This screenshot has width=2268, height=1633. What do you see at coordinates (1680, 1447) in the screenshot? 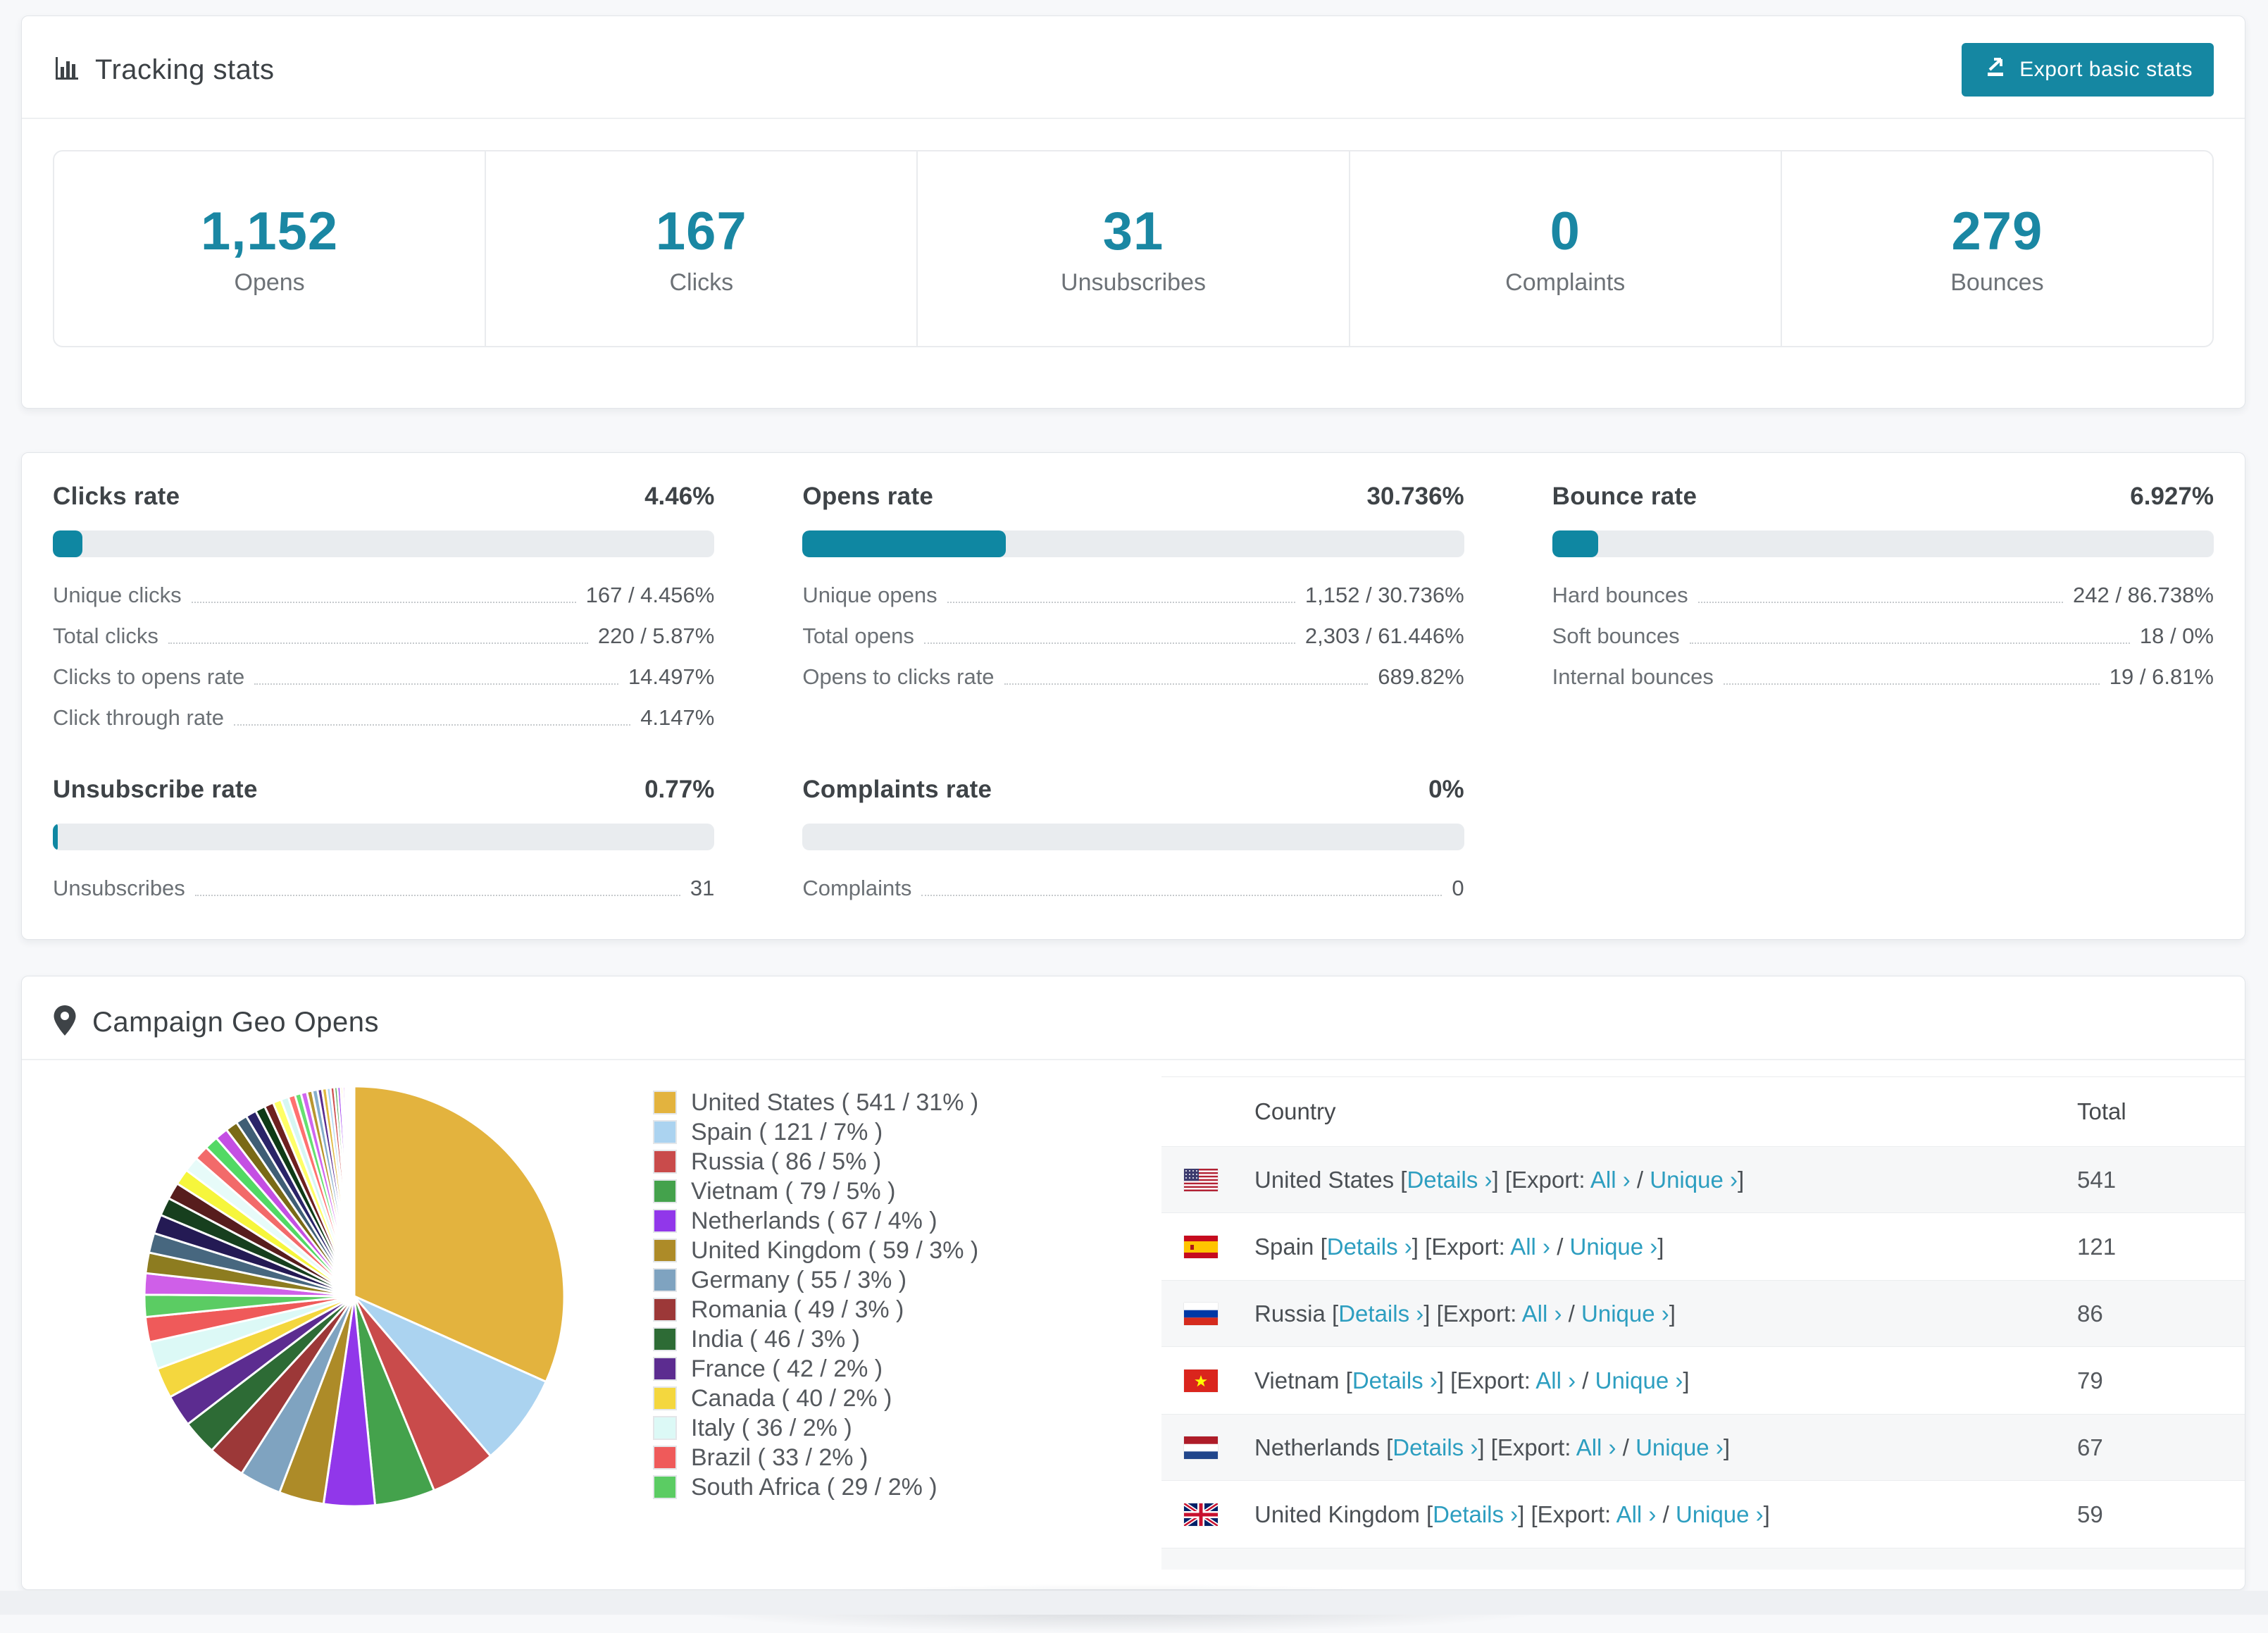
I see `export-unique-link-netherlands: Unique ›` at bounding box center [1680, 1447].